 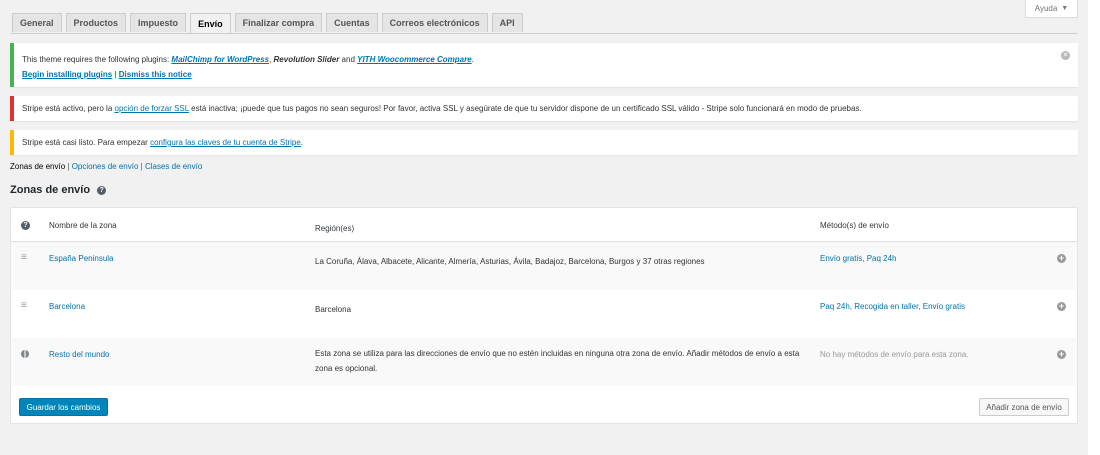 What do you see at coordinates (1065, 55) in the screenshot?
I see `close-icon: ✕` at bounding box center [1065, 55].